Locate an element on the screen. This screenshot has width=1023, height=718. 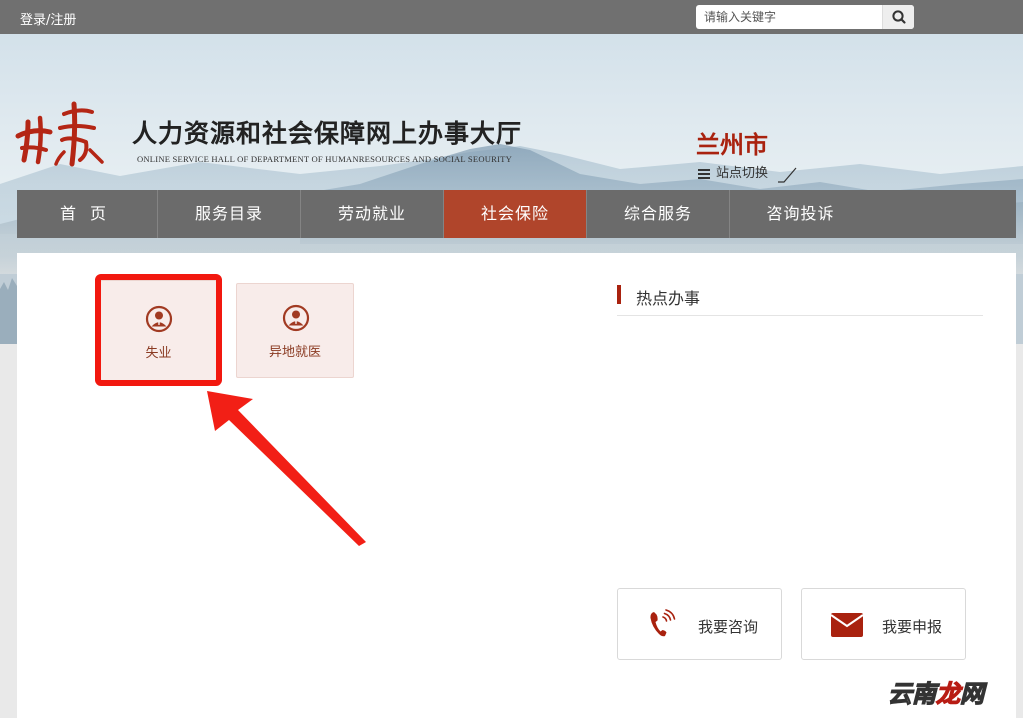
search-icon is located at coordinates (899, 17).